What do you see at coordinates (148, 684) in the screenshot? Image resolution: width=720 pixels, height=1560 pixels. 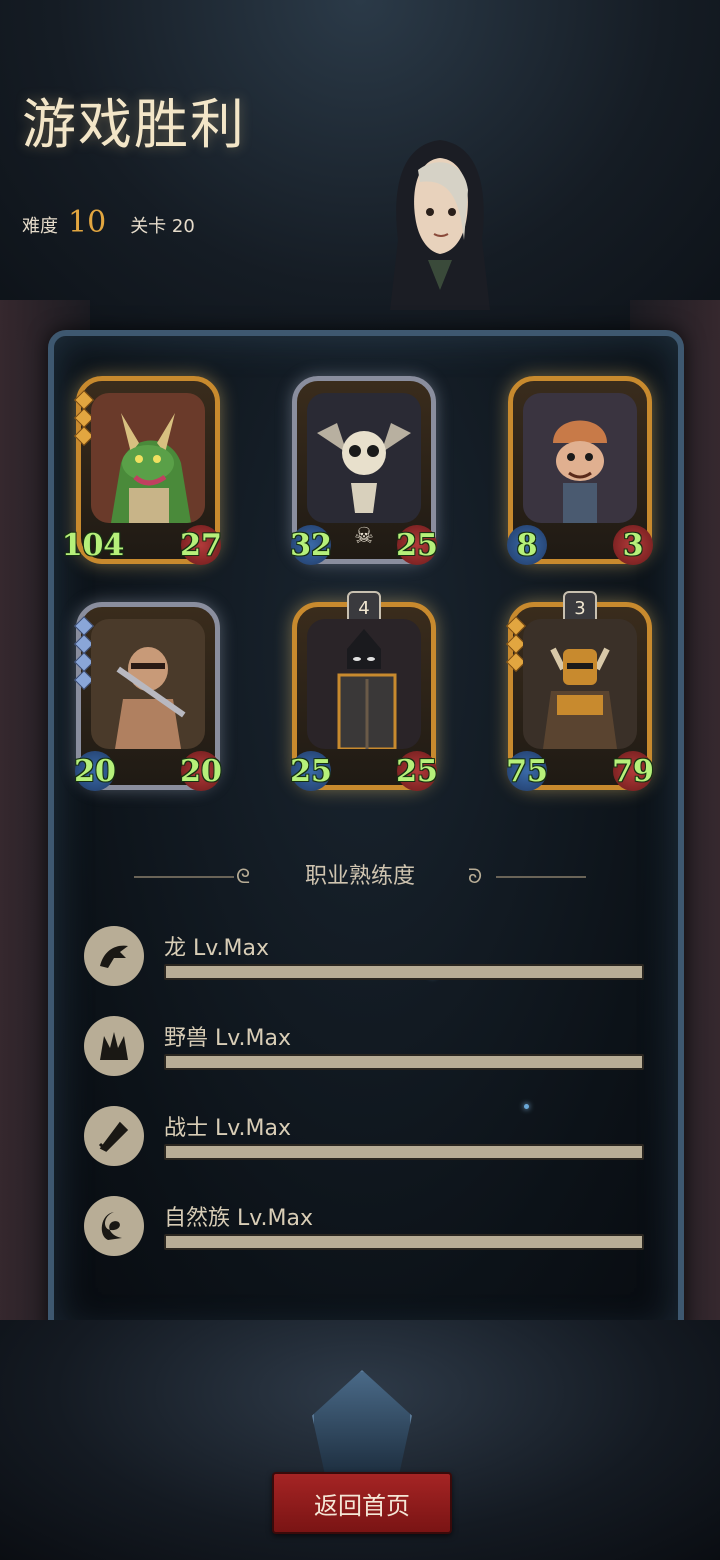 I see `barbarian-art` at bounding box center [148, 684].